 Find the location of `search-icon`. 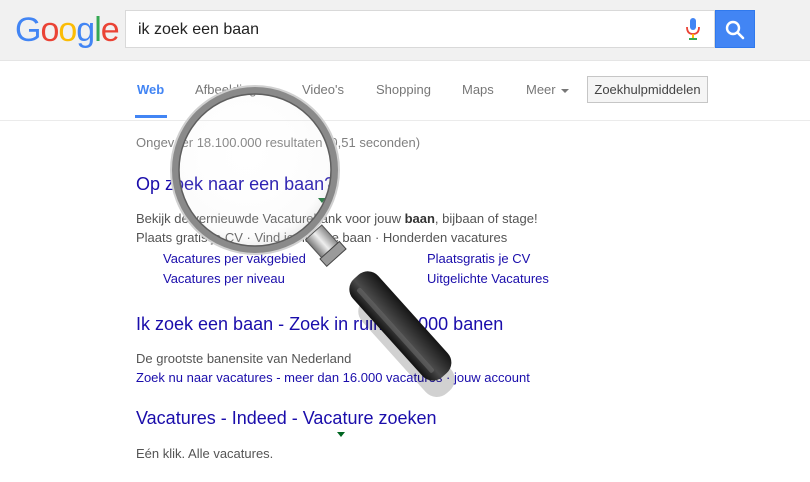

search-icon is located at coordinates (735, 30).